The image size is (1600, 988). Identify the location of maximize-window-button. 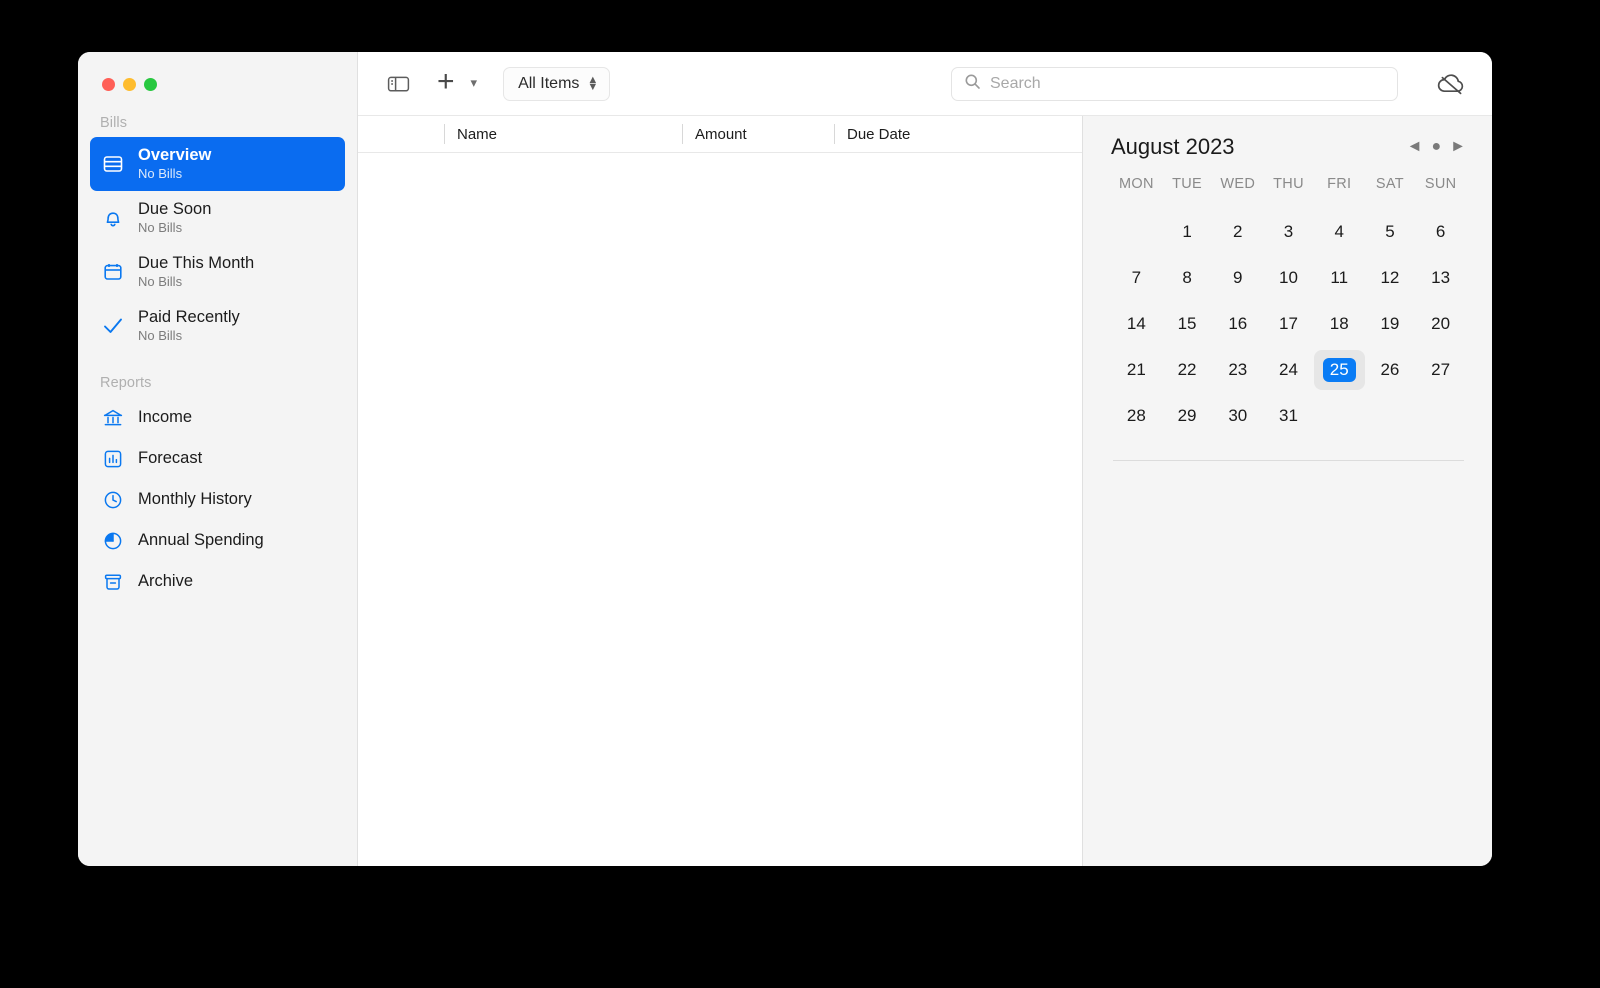
(150, 84).